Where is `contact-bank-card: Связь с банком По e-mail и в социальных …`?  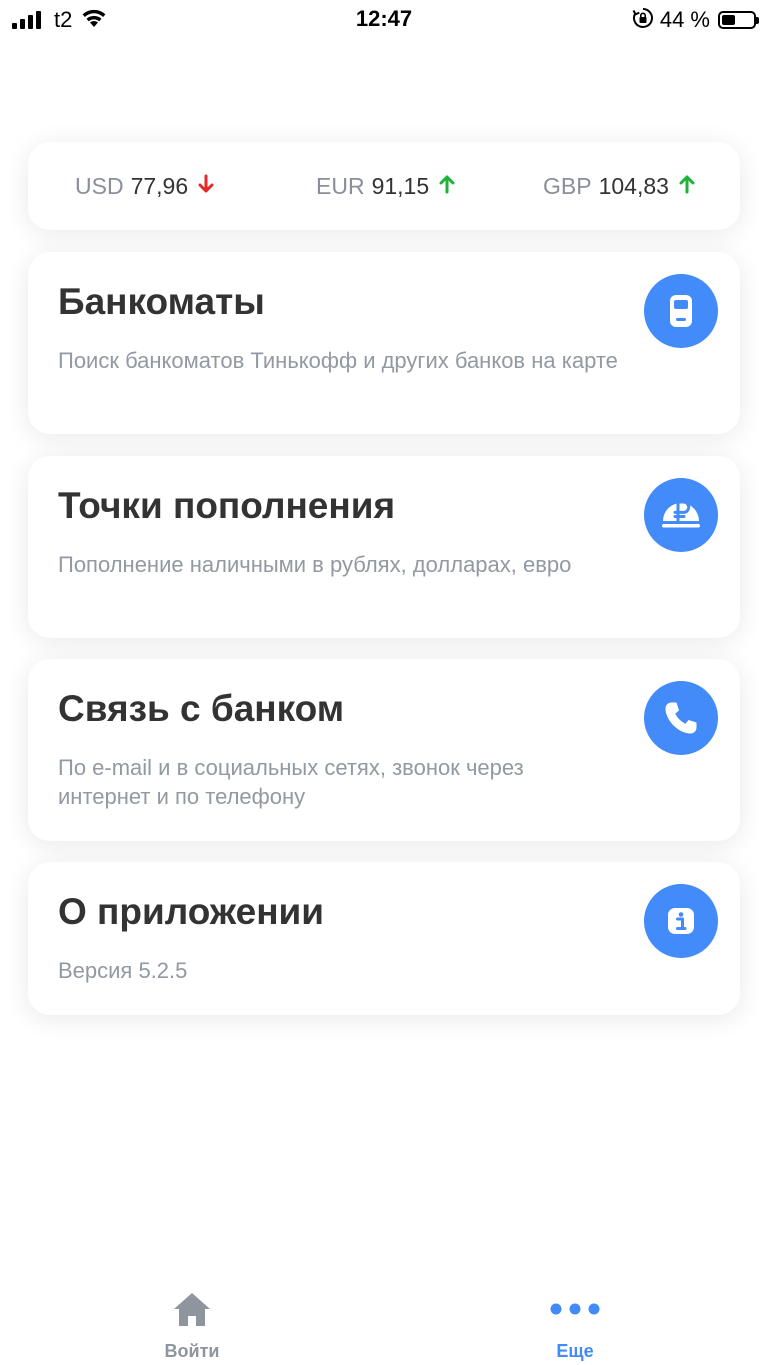 contact-bank-card: Связь с банком По e-mail и в социальных … is located at coordinates (384, 750).